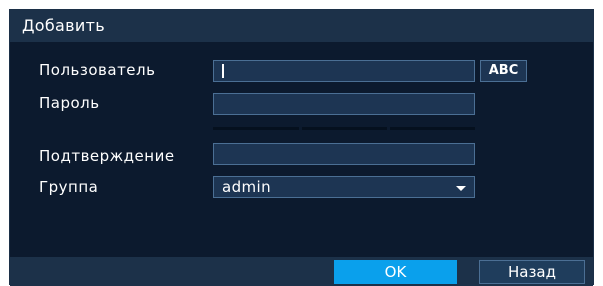  I want to click on password-label: Пароль, so click(69, 103).